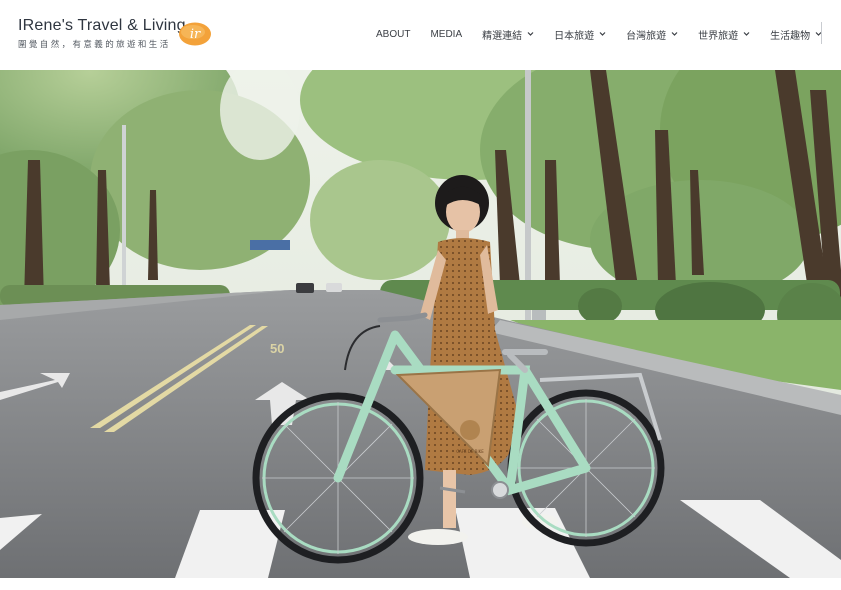 This screenshot has width=841, height=590. I want to click on logo-text: ir, so click(195, 34).